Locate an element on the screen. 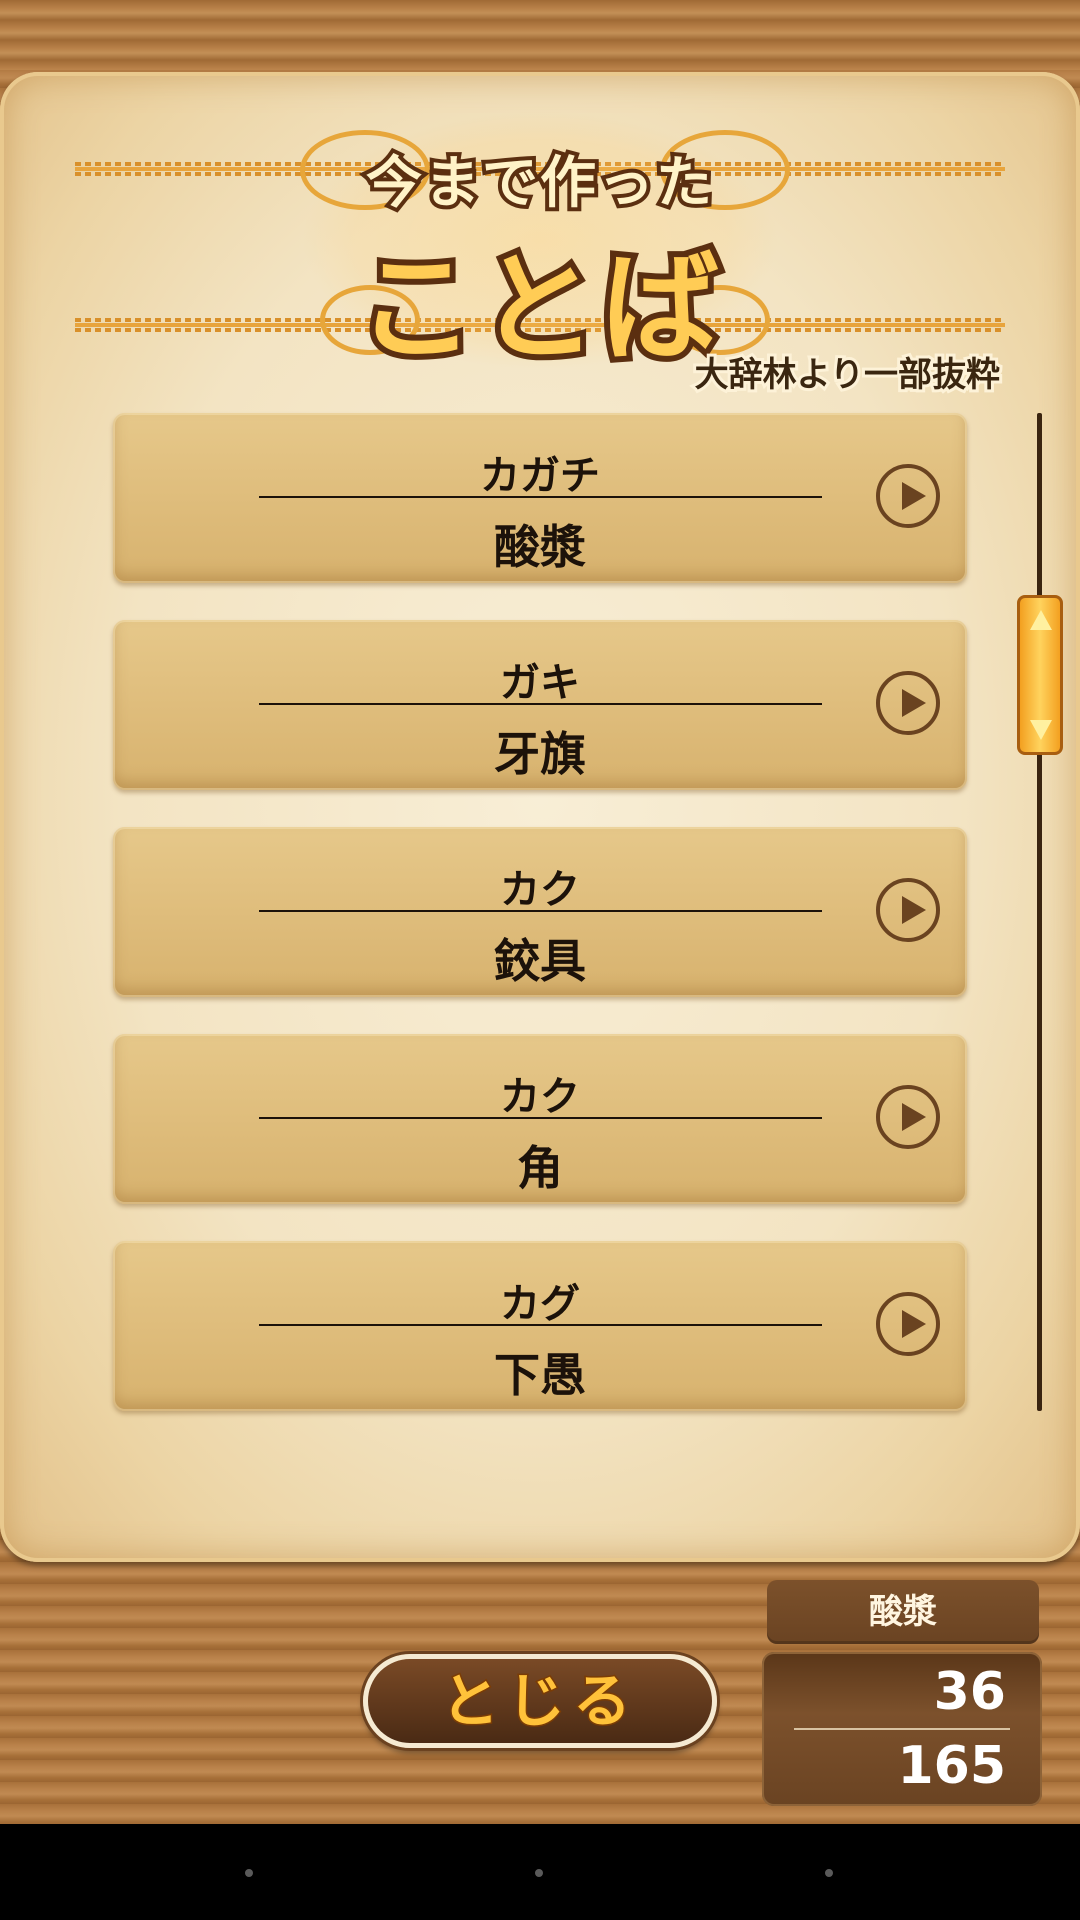 The image size is (1080, 1920). list-item: カガチ 酸漿 is located at coordinates (540, 498).